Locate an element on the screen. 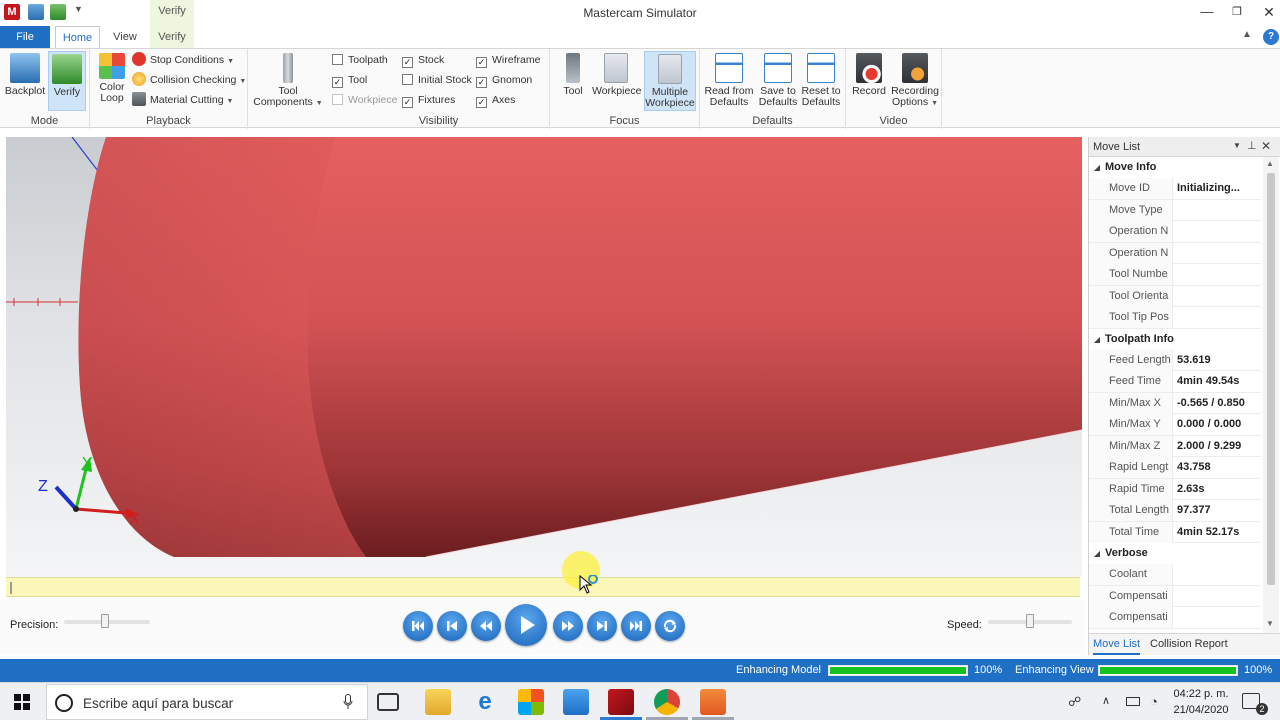 Image resolution: width=1280 pixels, height=720 pixels. tab-move-list: Move List is located at coordinates (1117, 646).